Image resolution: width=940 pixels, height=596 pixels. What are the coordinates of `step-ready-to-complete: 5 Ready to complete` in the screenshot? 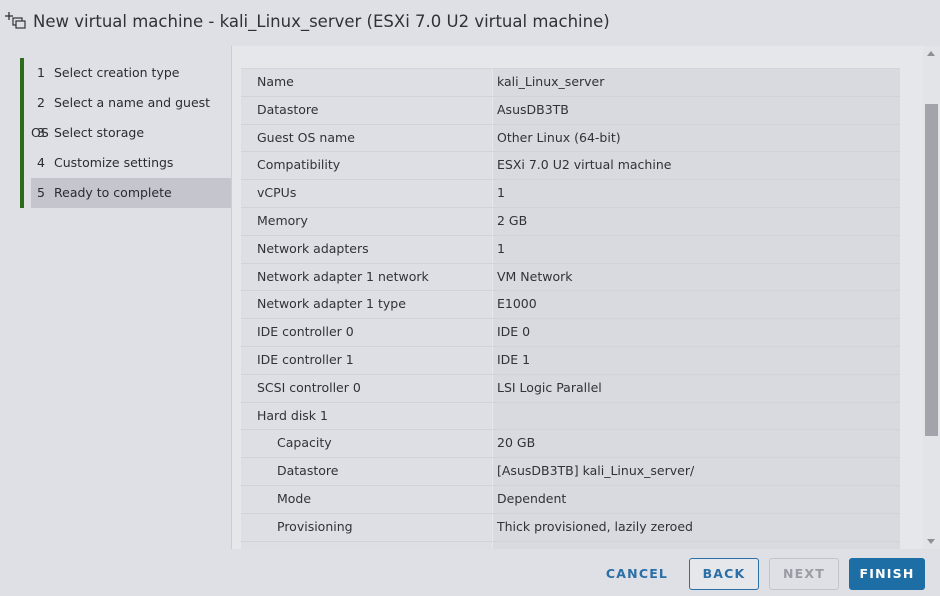 It's located at (131, 193).